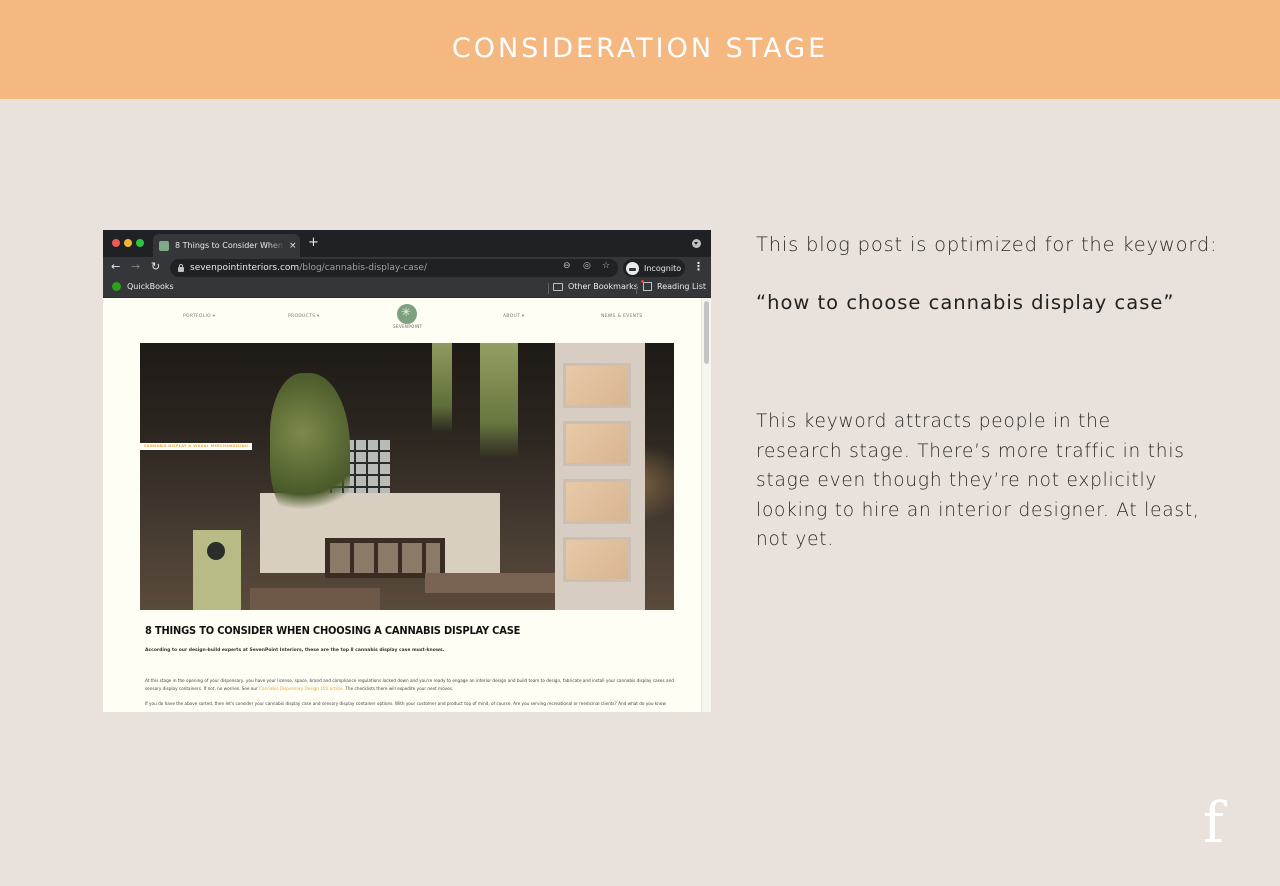 The width and height of the screenshot is (1280, 886). What do you see at coordinates (164, 245) in the screenshot?
I see `site-favicon-icon` at bounding box center [164, 245].